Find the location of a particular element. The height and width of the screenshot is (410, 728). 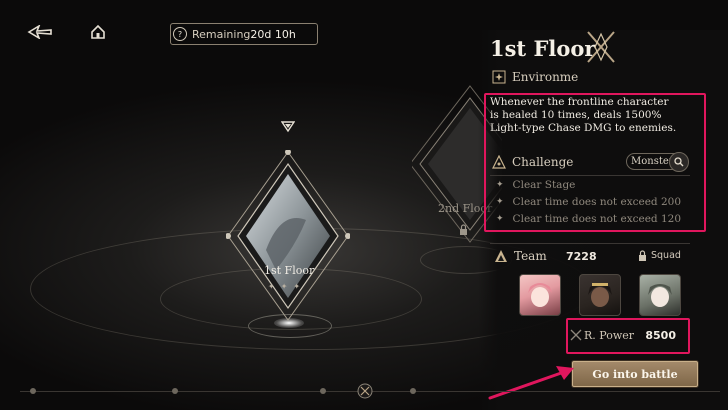

remaining-time-box: ? Remaining 20d 10h is located at coordinates (244, 34).